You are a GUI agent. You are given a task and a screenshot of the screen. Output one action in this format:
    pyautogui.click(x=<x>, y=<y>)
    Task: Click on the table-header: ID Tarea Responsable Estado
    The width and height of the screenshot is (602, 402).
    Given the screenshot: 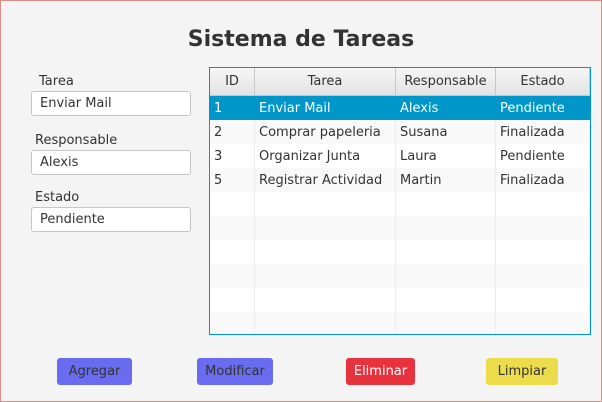 What is the action you would take?
    pyautogui.click(x=400, y=82)
    